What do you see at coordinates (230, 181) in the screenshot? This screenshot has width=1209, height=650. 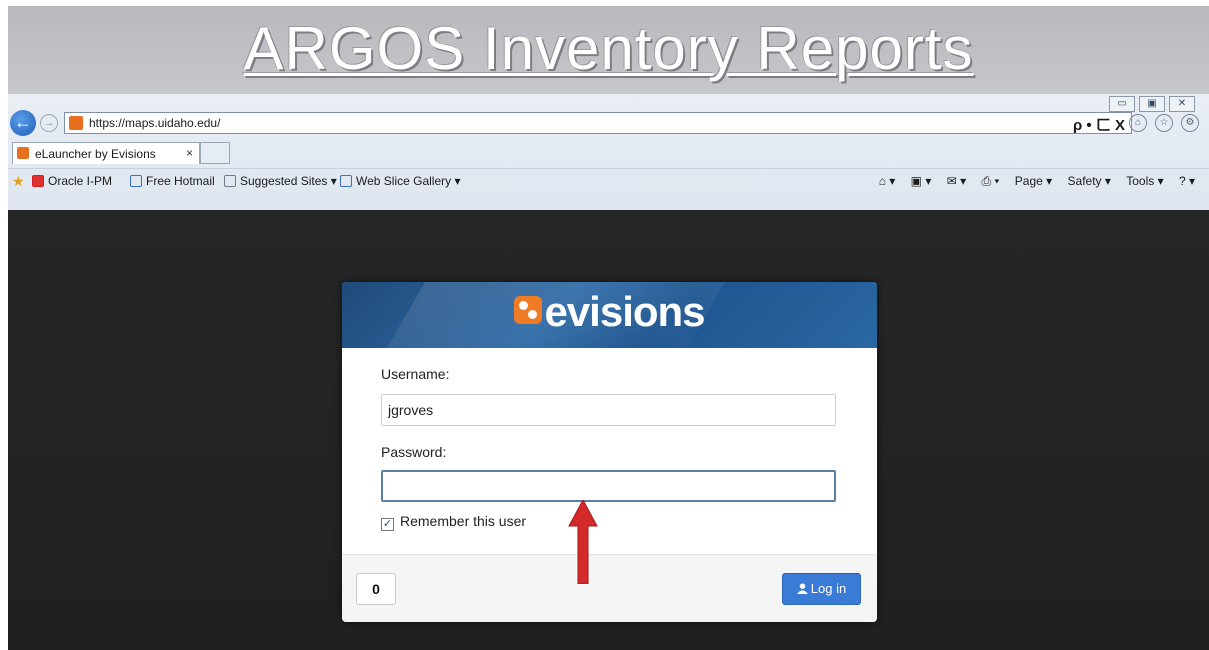 I see `suggested-sites-icon` at bounding box center [230, 181].